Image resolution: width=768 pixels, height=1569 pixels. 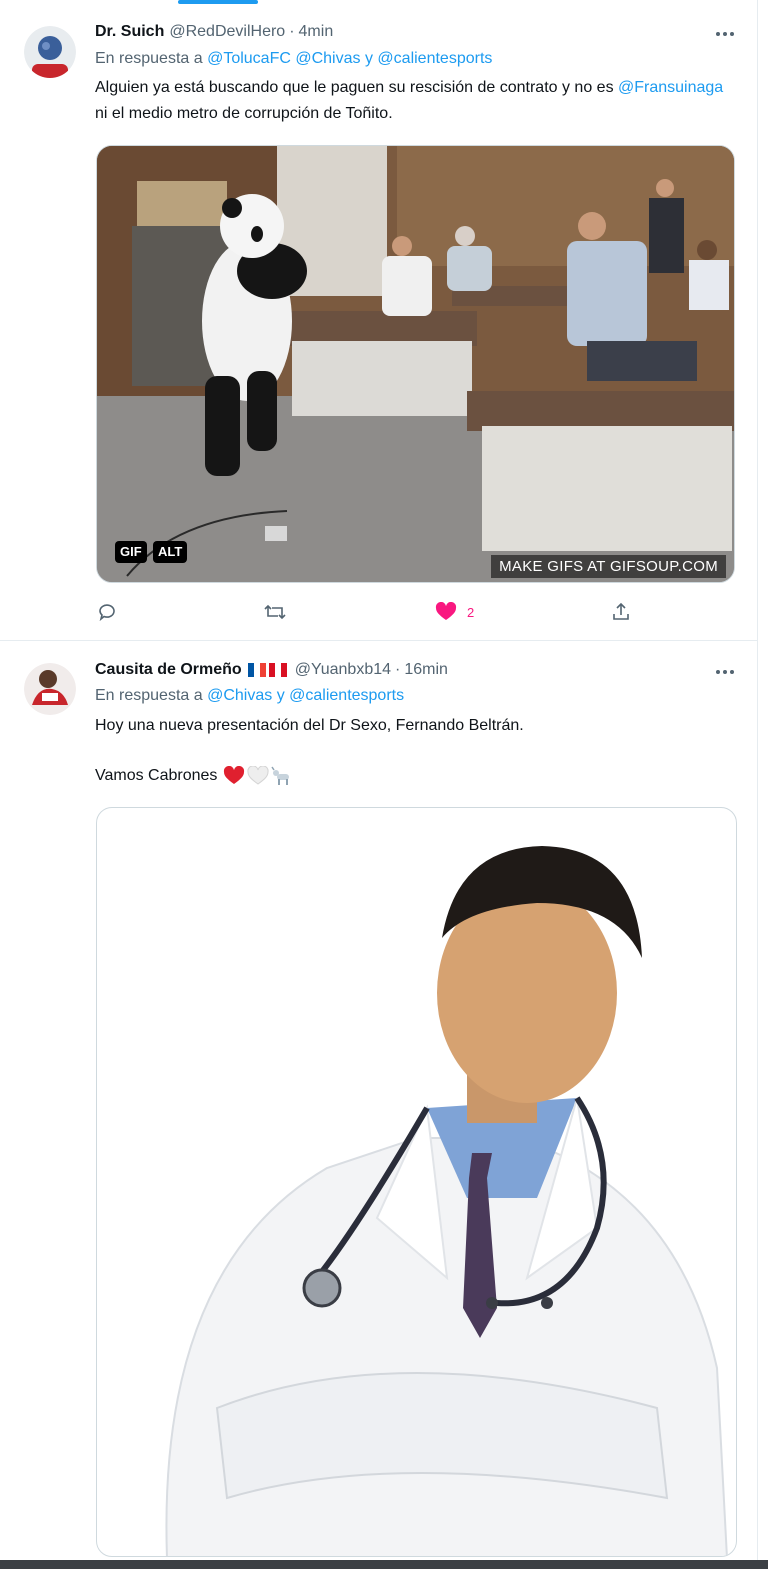 What do you see at coordinates (367, 612) in the screenshot?
I see `tweet-actions: 2` at bounding box center [367, 612].